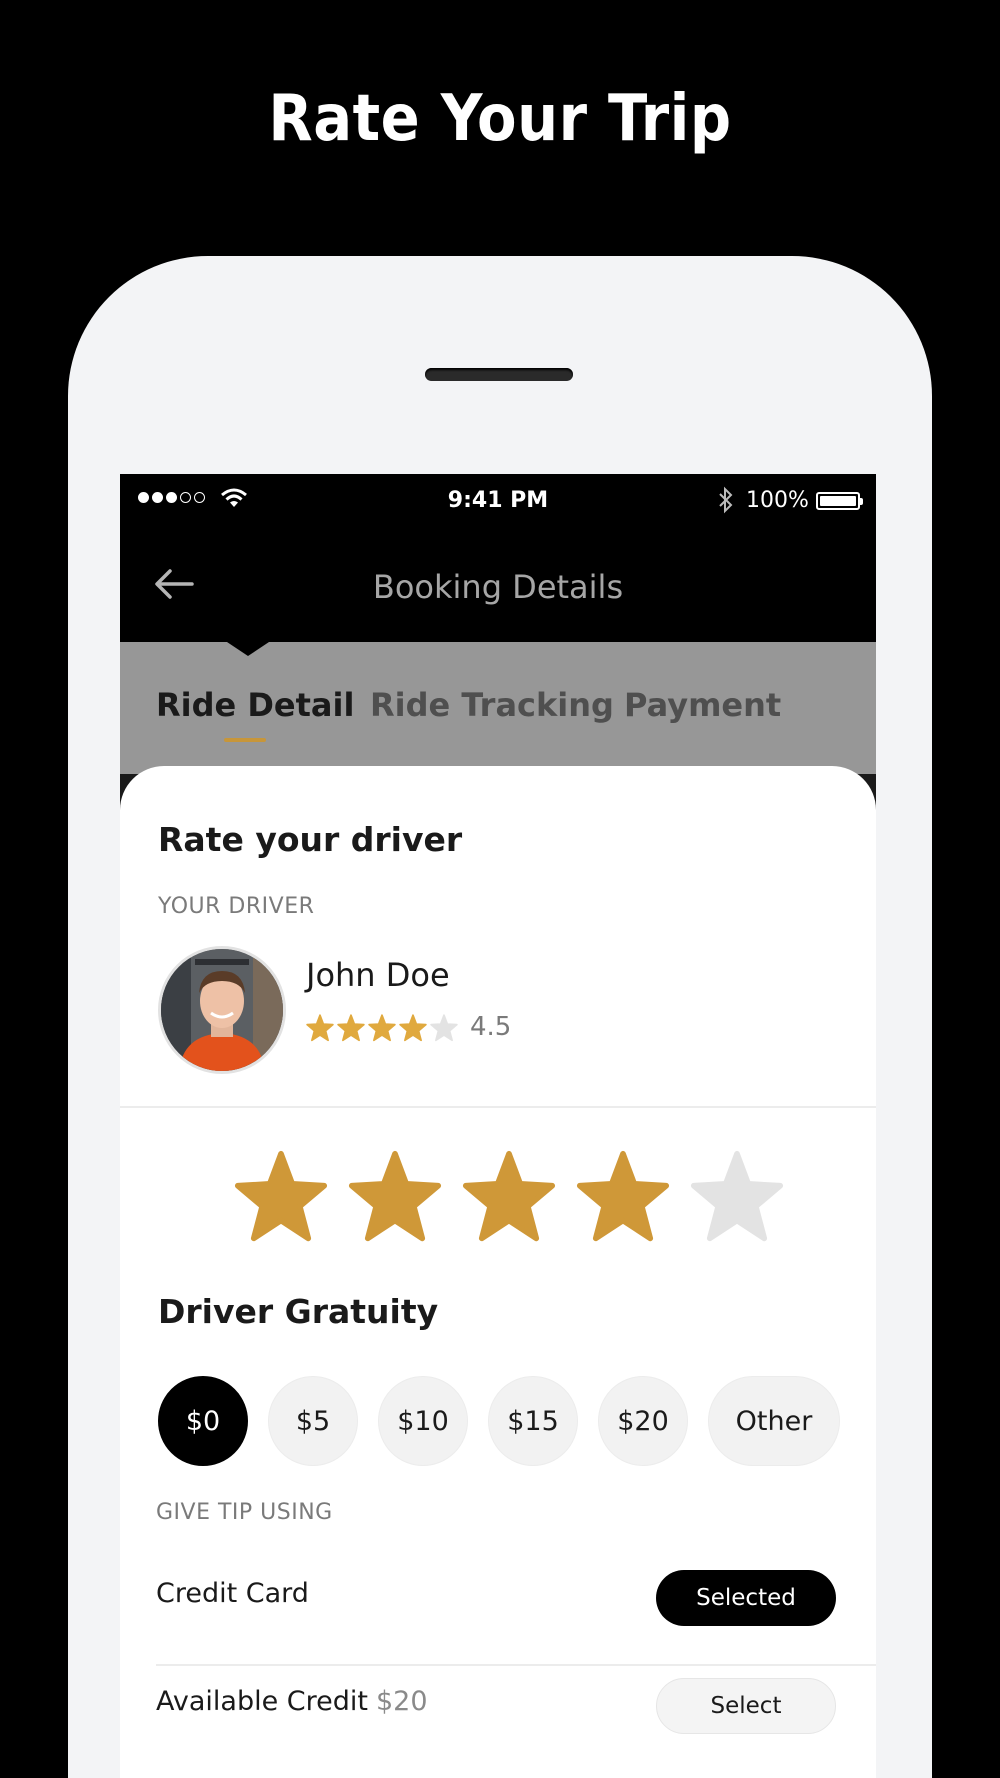 The width and height of the screenshot is (1000, 1778). Describe the element at coordinates (839, 501) in the screenshot. I see `battery-icon` at that location.